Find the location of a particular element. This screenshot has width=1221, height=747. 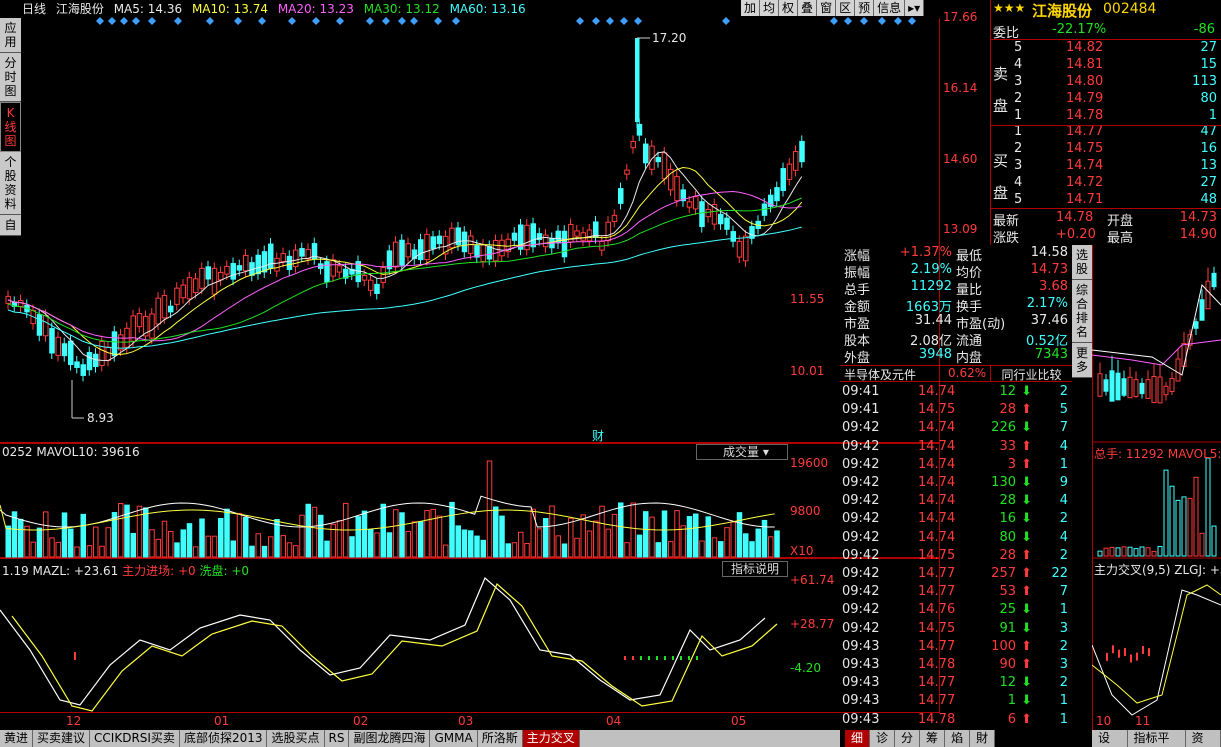

sell-level-row: 2 14.79 80 is located at coordinates (1105, 100).